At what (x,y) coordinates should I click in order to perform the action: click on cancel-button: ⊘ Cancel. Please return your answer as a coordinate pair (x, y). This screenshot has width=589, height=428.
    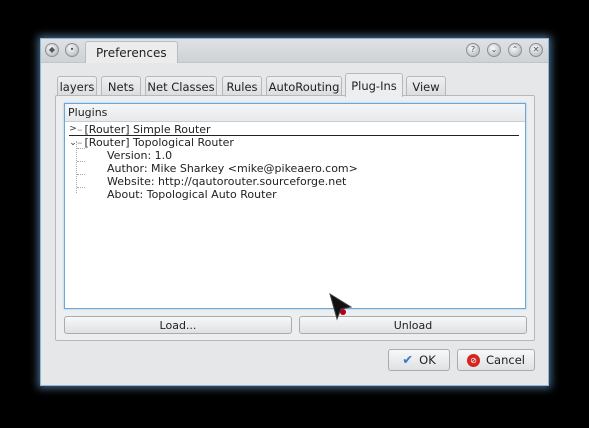
    Looking at the image, I should click on (496, 360).